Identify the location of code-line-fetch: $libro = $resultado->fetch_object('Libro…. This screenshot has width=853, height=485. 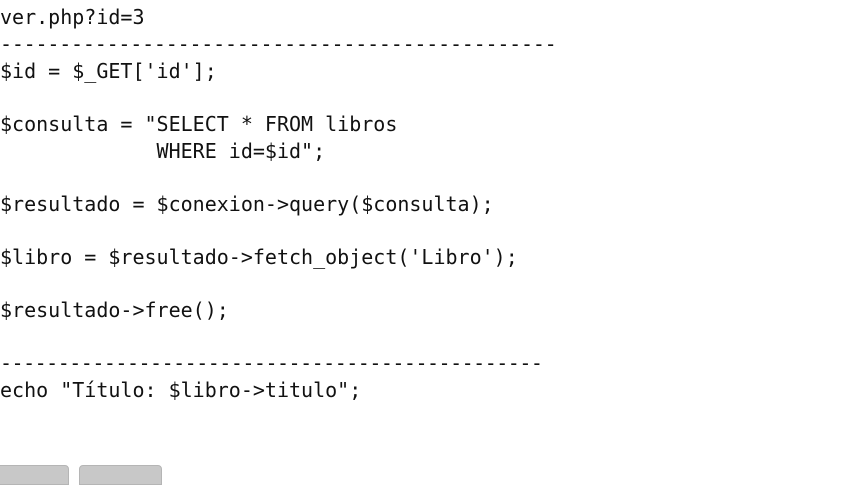
(259, 257).